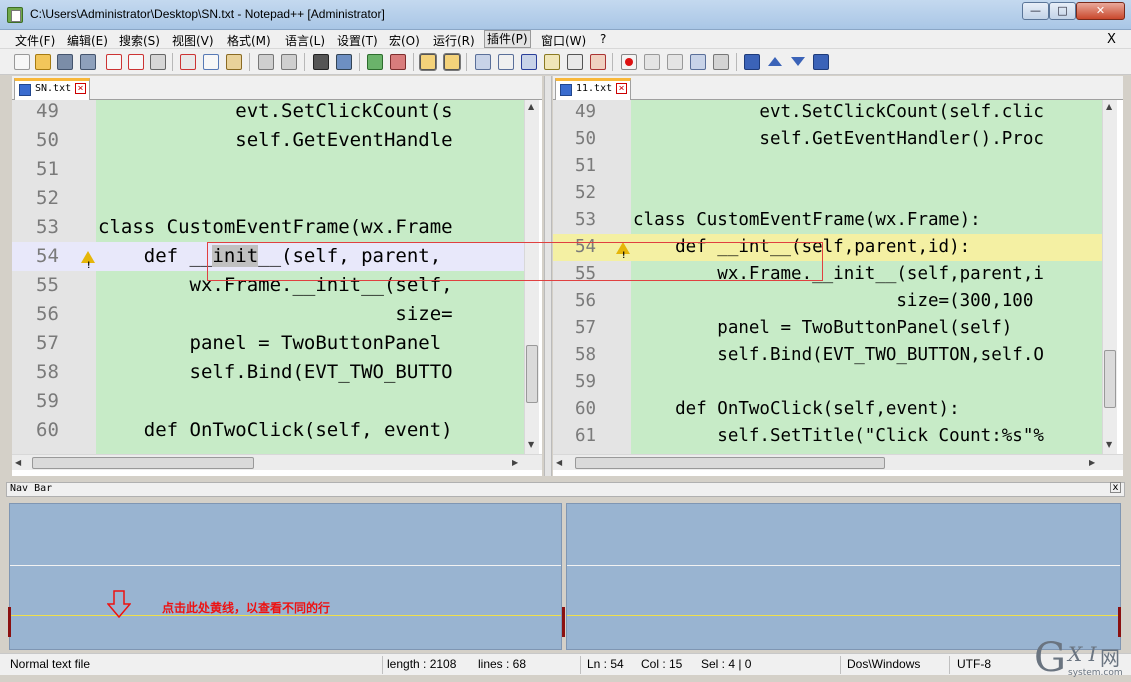 The width and height of the screenshot is (1131, 682). Describe the element at coordinates (1035, 11) in the screenshot. I see `minimize-button: —` at that location.